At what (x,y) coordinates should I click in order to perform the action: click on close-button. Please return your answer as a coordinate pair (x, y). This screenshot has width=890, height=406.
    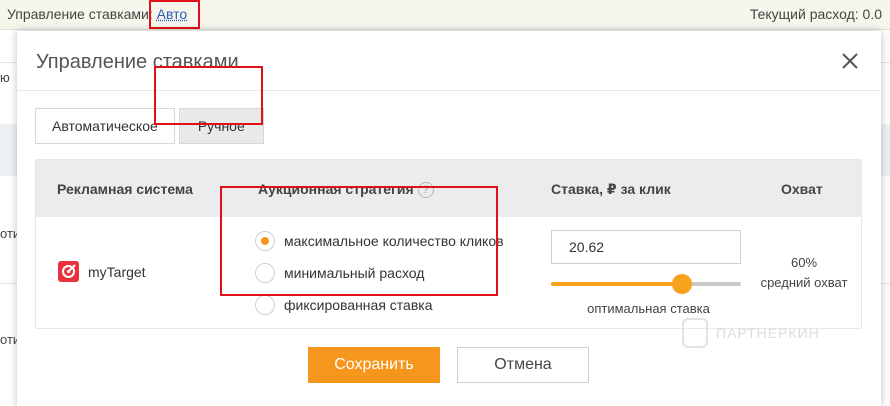
    Looking at the image, I should click on (850, 61).